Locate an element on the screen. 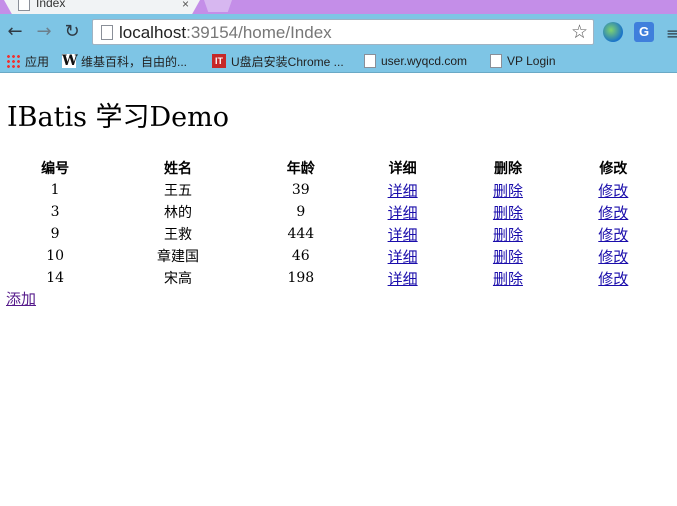  globe-extension-icon is located at coordinates (613, 32).